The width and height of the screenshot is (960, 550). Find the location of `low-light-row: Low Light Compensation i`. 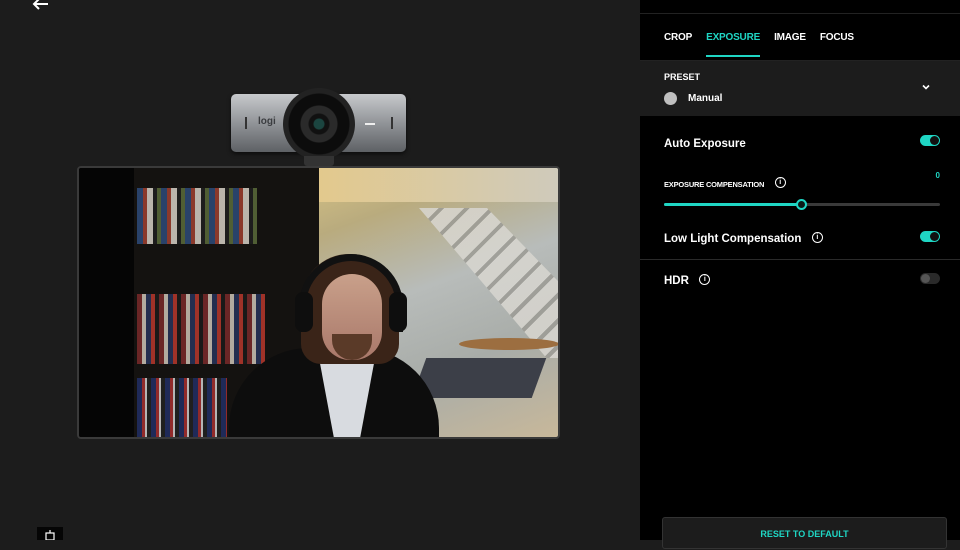

low-light-row: Low Light Compensation i is located at coordinates (802, 238).